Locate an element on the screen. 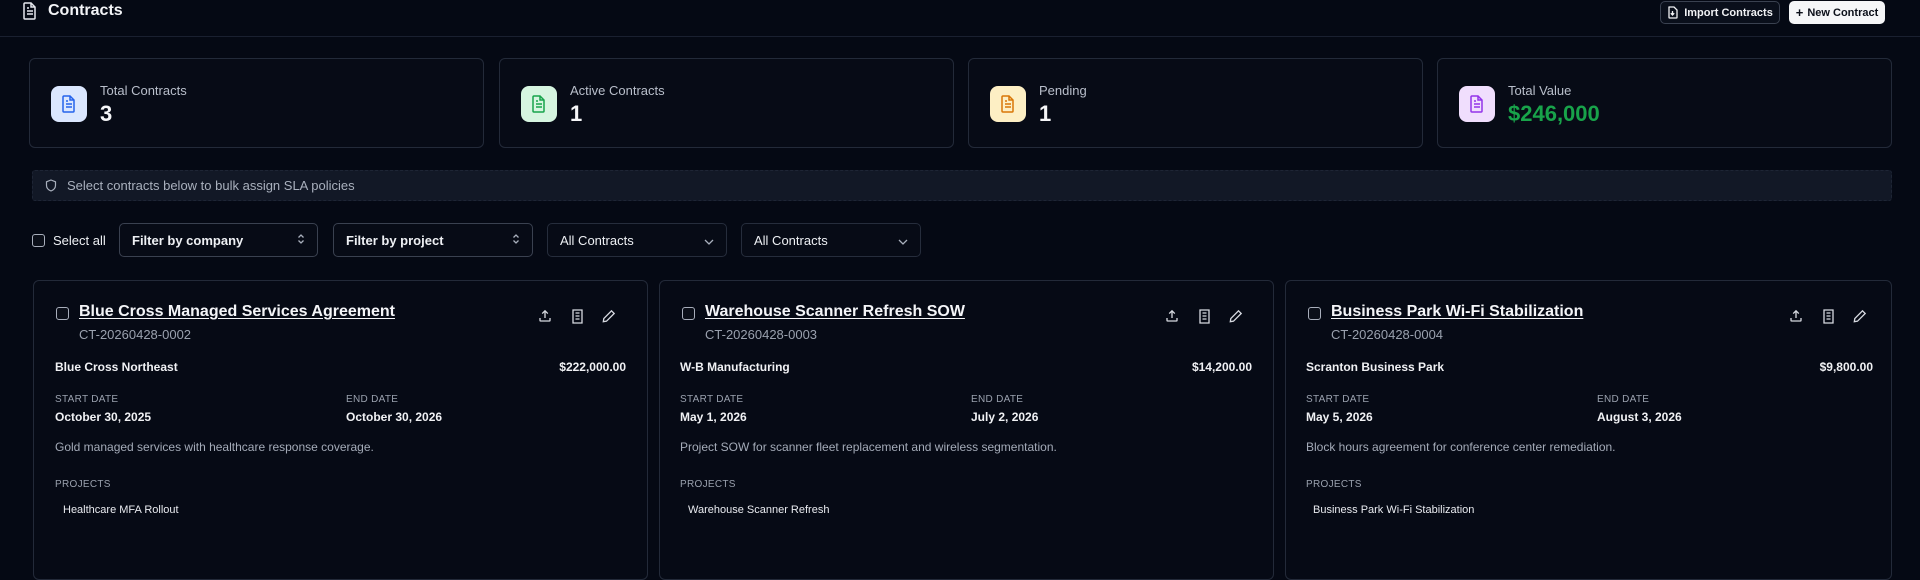 This screenshot has width=1920, height=580. stat-value: 3 is located at coordinates (106, 113).